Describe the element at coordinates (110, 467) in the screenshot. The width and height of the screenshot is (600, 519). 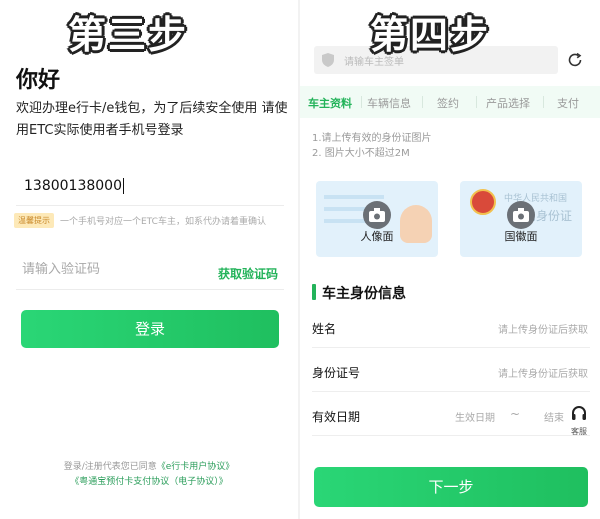
I see `agreement-prefix: 登录/注册代表您已同意` at that location.